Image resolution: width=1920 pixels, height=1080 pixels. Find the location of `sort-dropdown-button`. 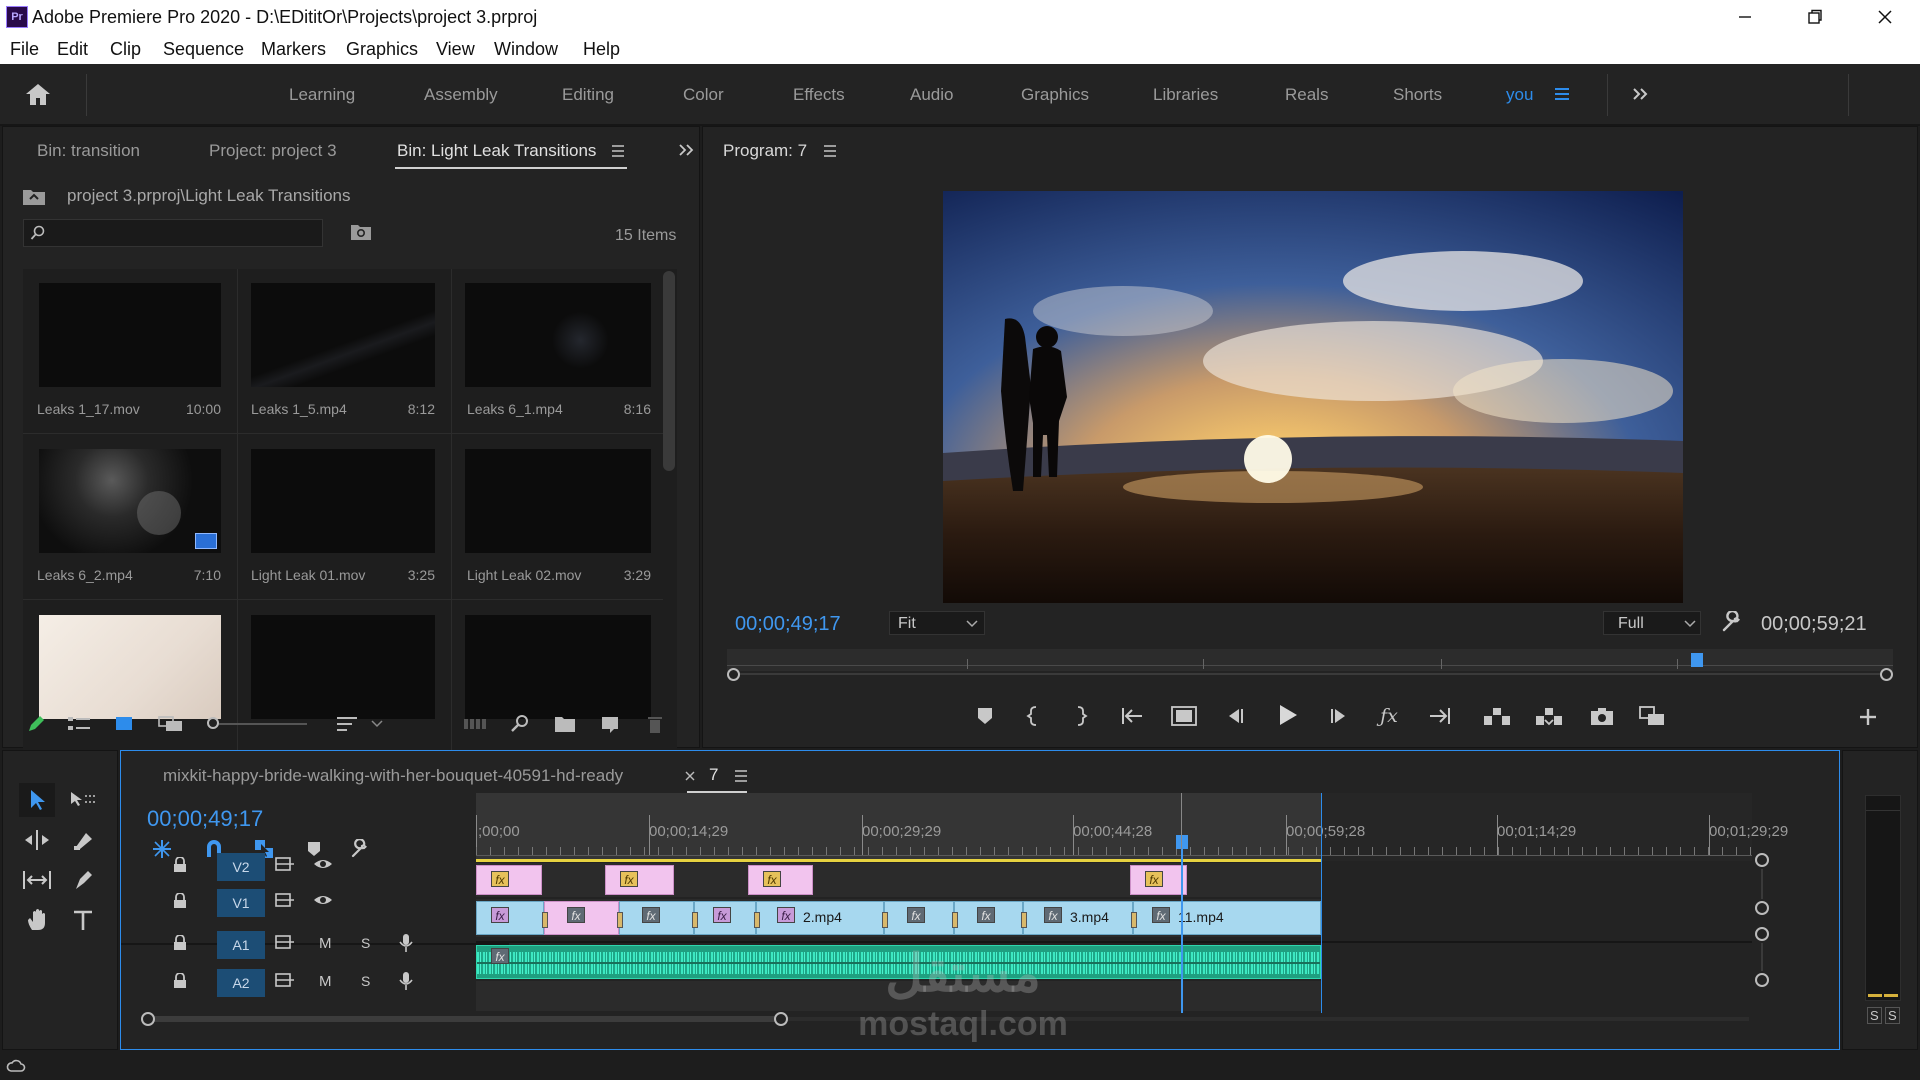

sort-dropdown-button is located at coordinates (377, 724).